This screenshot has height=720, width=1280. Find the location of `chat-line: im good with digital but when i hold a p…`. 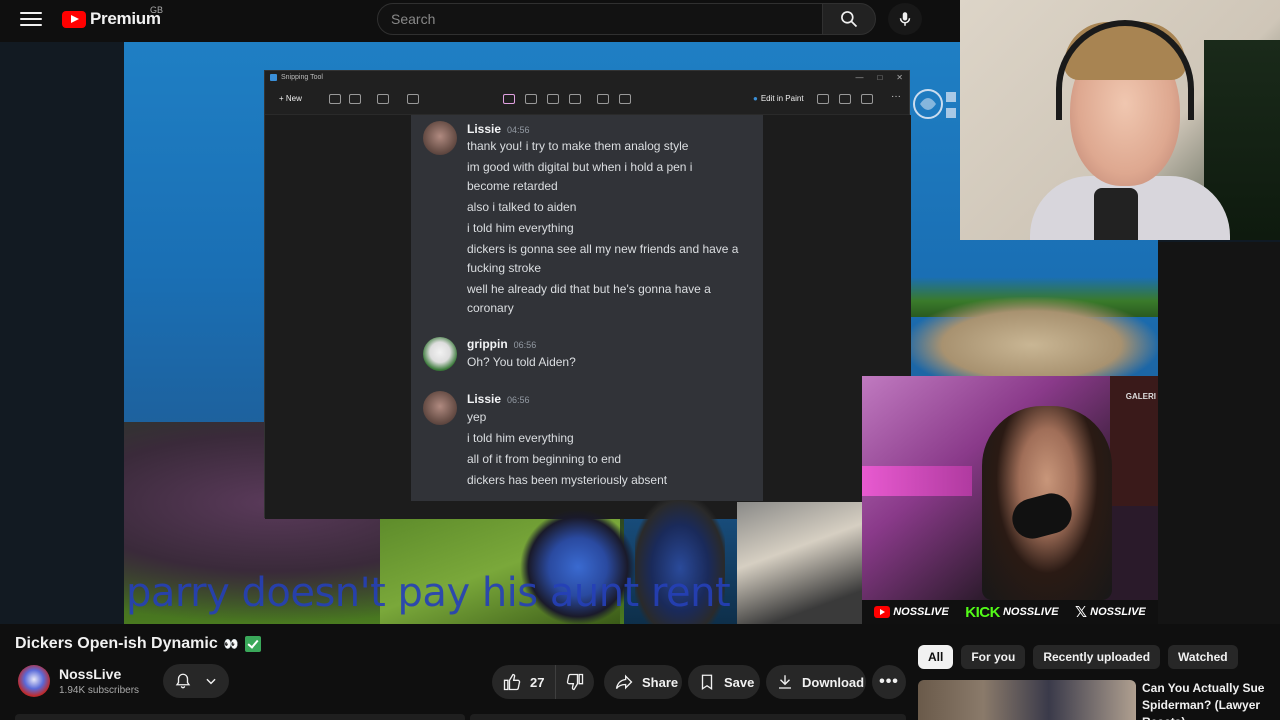

chat-line: im good with digital but when i hold a p… is located at coordinates (580, 167).